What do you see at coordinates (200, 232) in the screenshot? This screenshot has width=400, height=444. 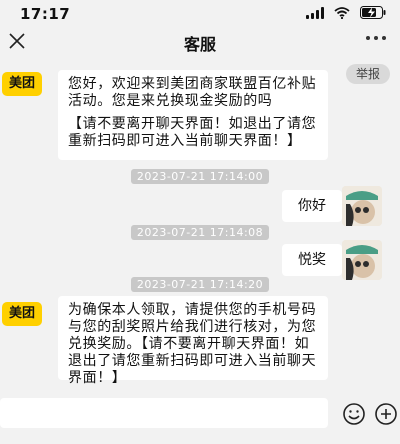 I see `message-timestamp: 2023-07-21 17:14:08` at bounding box center [200, 232].